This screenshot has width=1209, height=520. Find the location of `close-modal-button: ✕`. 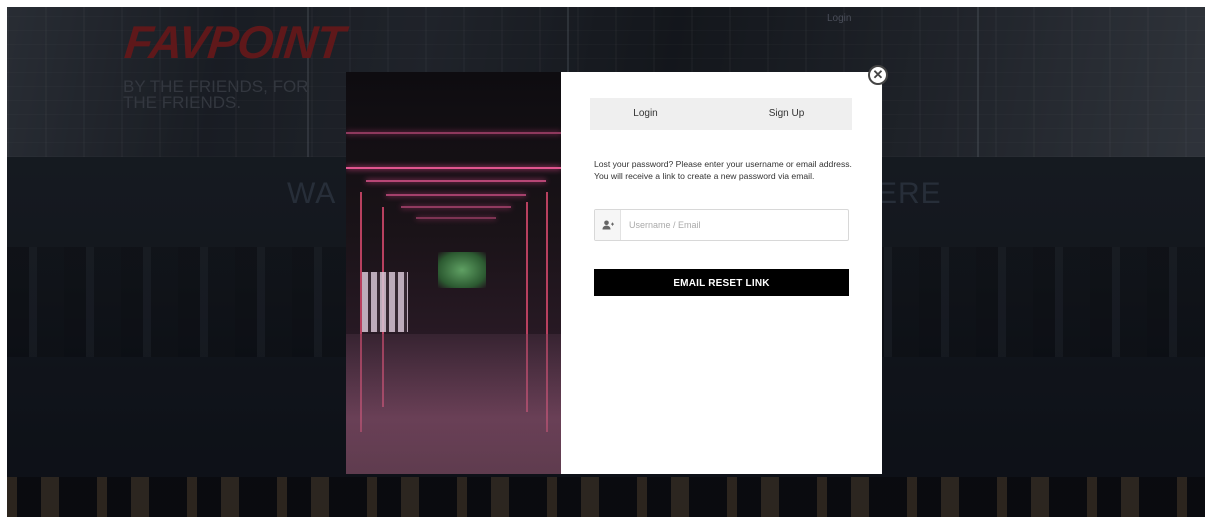

close-modal-button: ✕ is located at coordinates (878, 75).